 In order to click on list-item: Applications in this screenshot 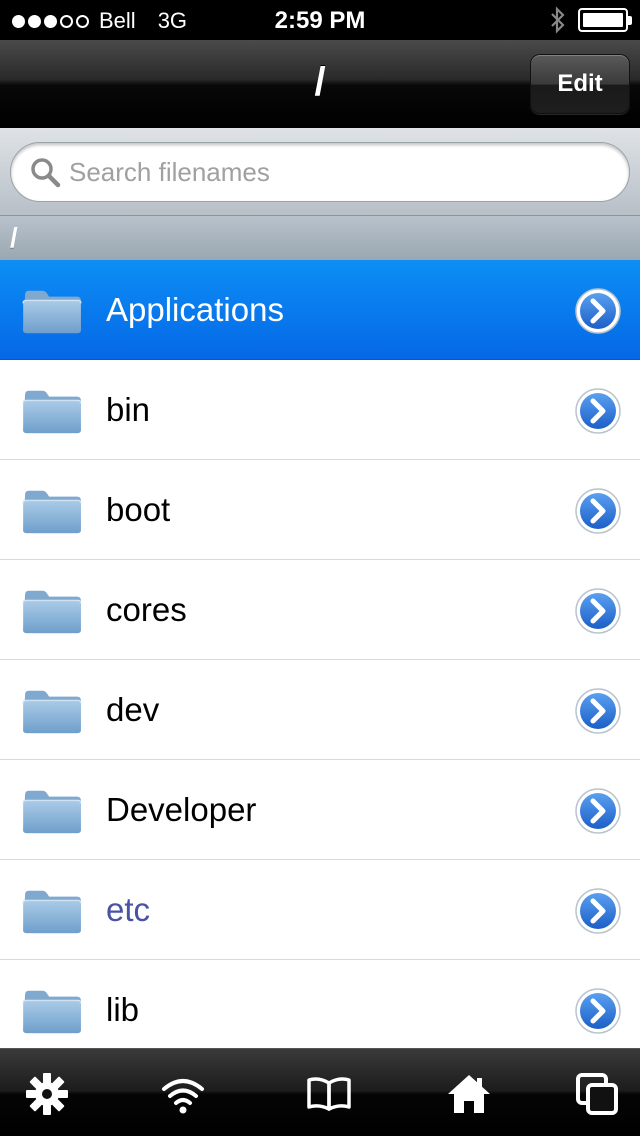, I will do `click(320, 310)`.